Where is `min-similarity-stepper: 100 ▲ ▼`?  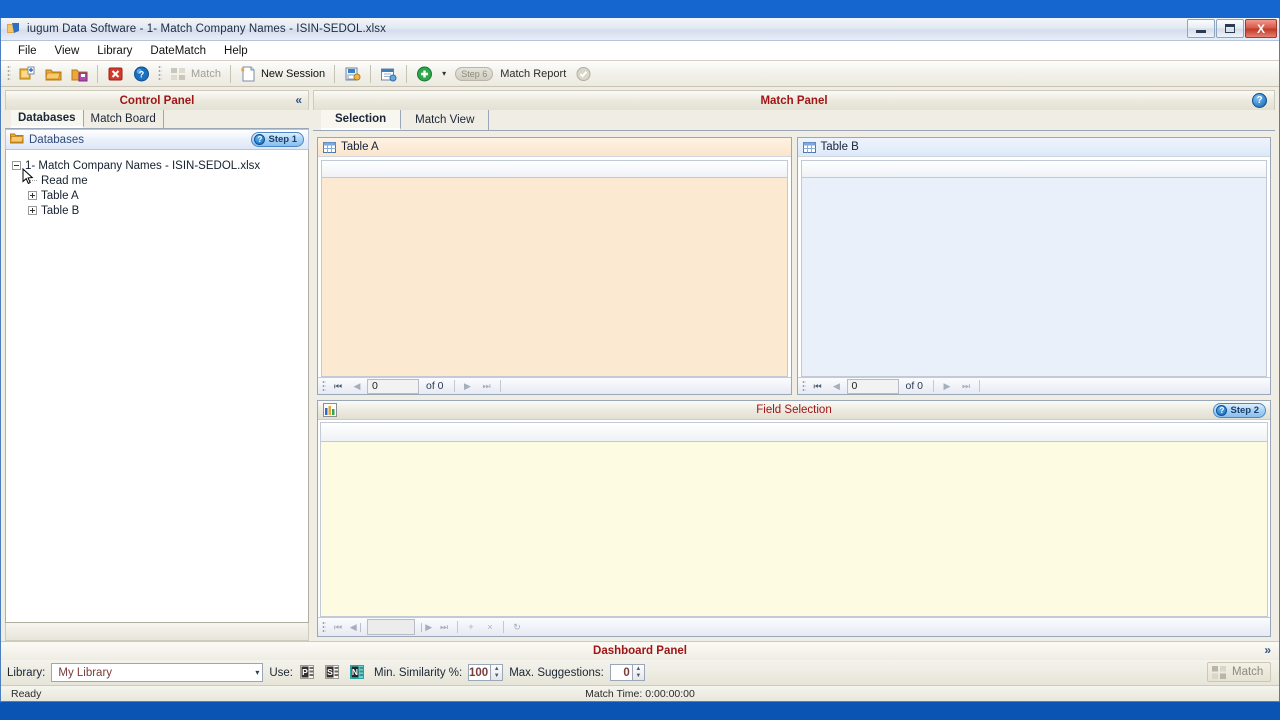
min-similarity-stepper: 100 ▲ ▼ is located at coordinates (486, 672).